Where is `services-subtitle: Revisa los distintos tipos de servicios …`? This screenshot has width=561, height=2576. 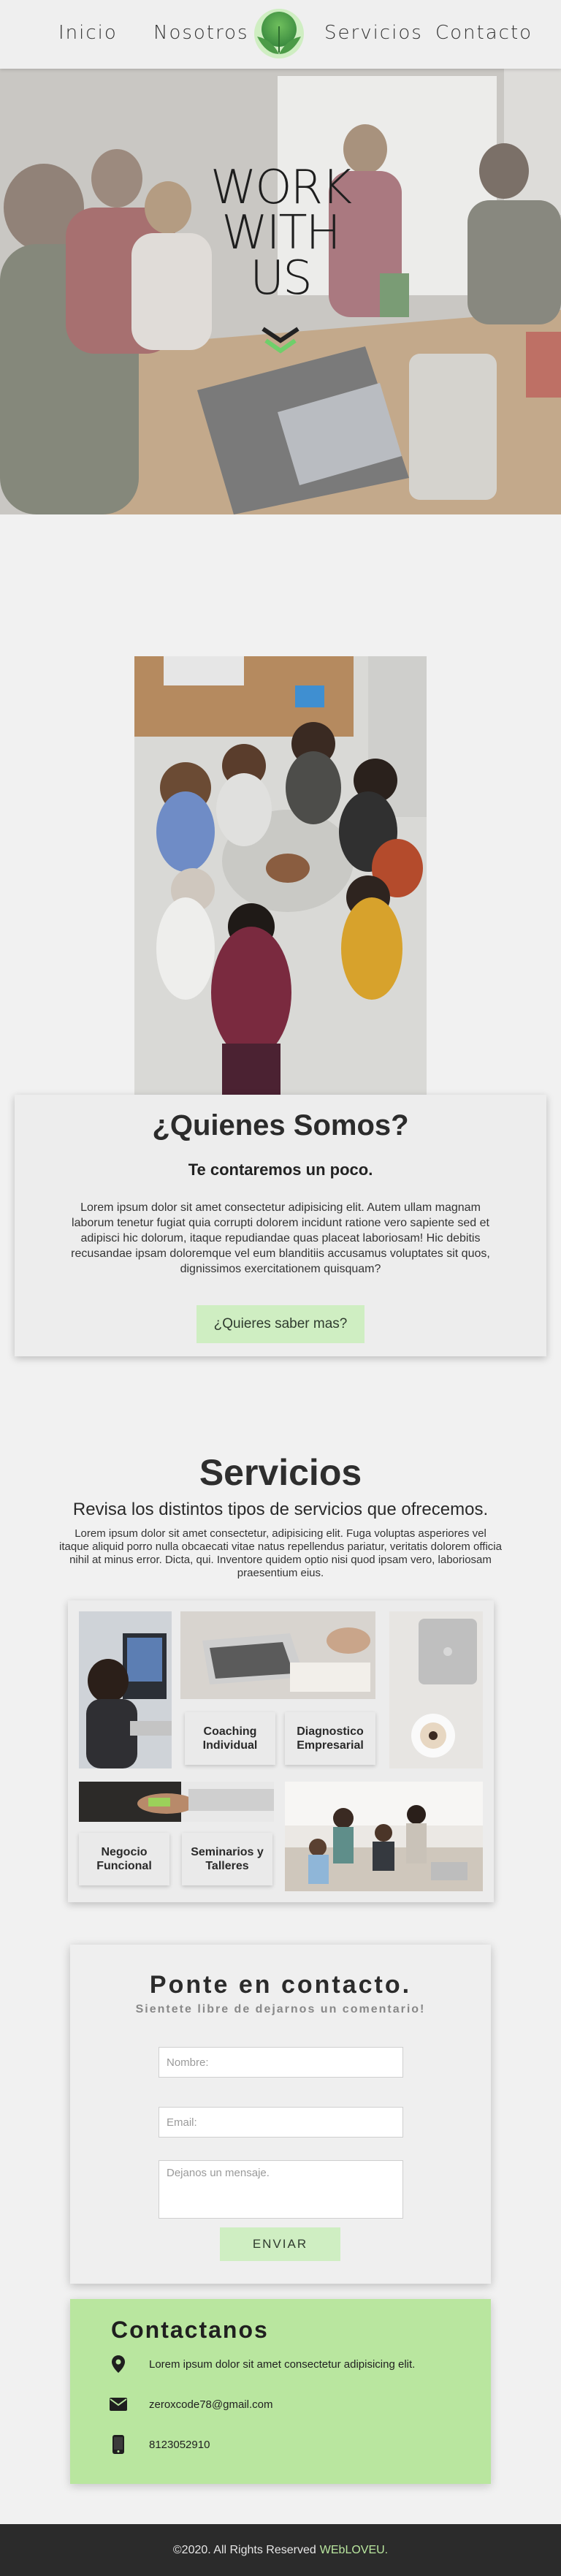 services-subtitle: Revisa los distintos tipos de servicios … is located at coordinates (280, 1510).